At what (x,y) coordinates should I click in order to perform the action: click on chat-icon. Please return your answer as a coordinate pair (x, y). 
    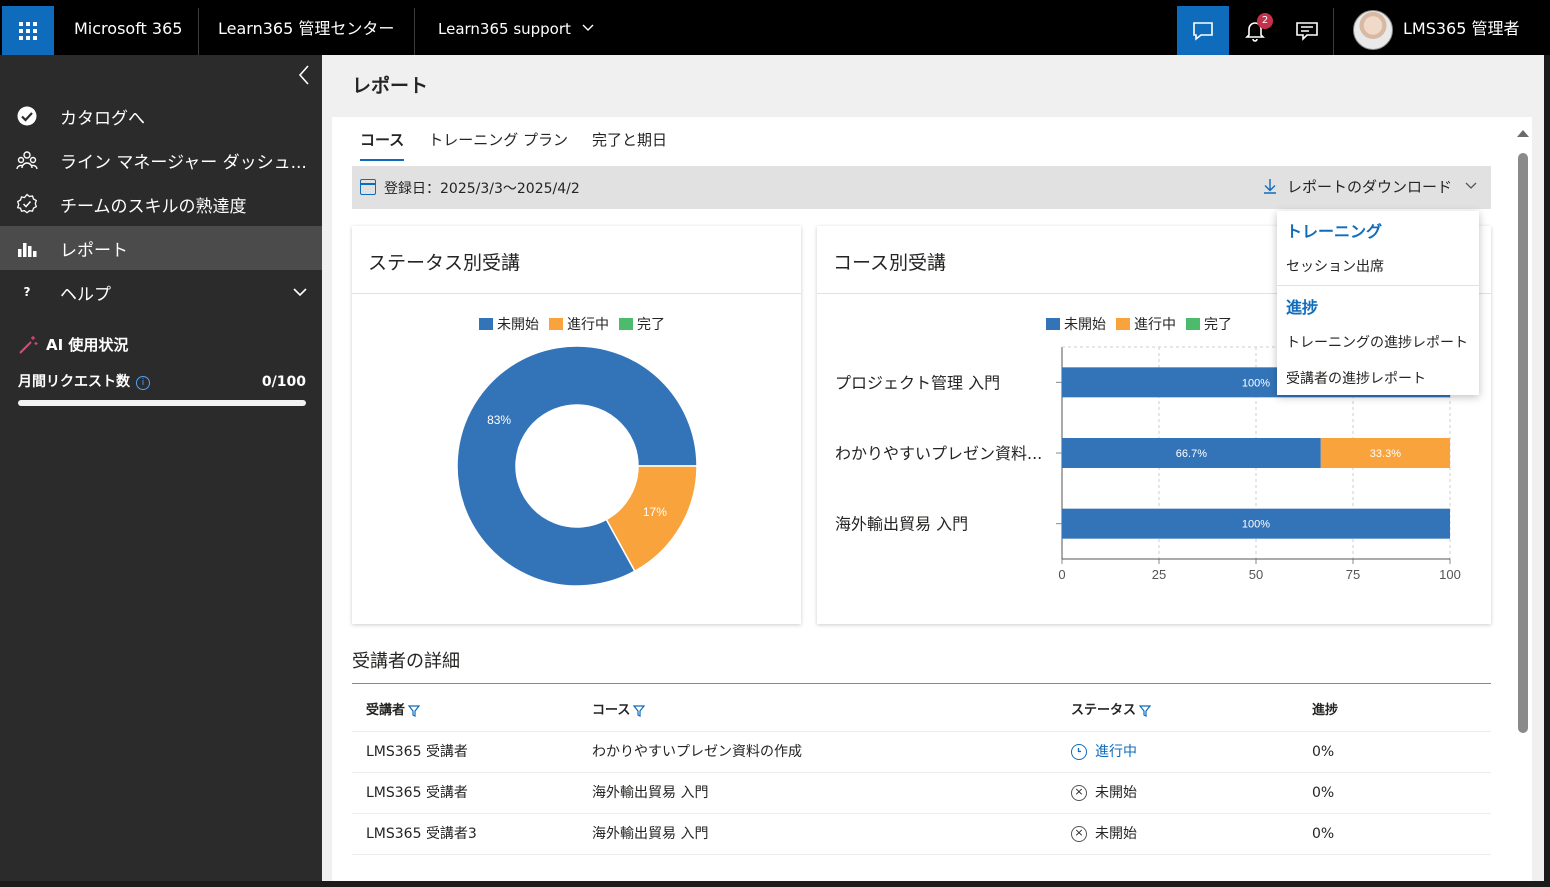
    Looking at the image, I should click on (1203, 31).